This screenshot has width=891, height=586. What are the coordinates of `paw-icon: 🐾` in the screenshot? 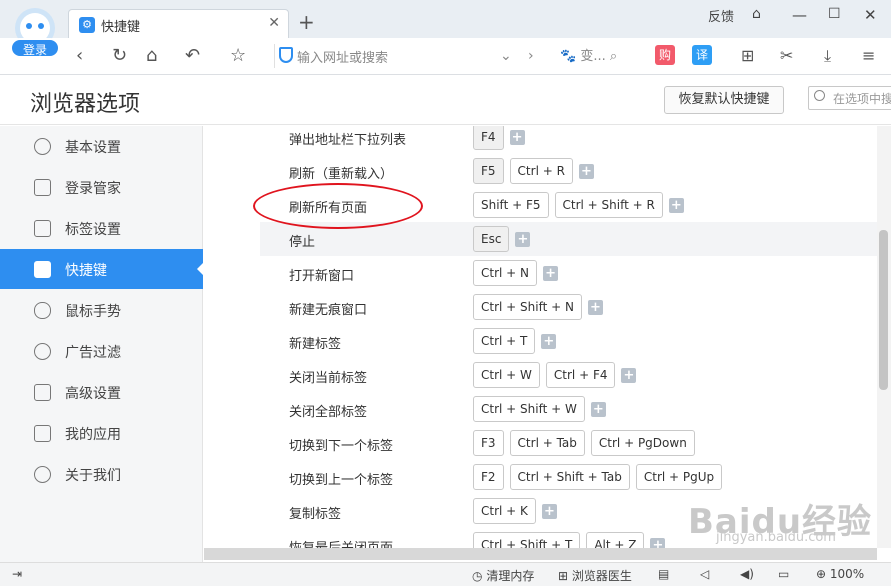 It's located at (568, 56).